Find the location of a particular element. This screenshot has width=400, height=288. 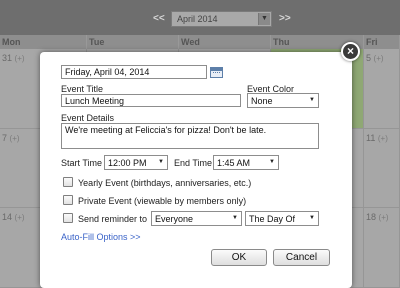

next-month-button: >> is located at coordinates (285, 18).